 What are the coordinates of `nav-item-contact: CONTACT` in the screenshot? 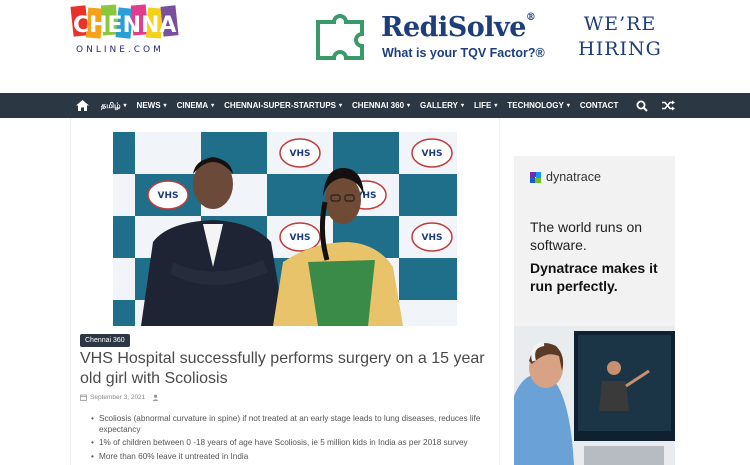 It's located at (599, 105).